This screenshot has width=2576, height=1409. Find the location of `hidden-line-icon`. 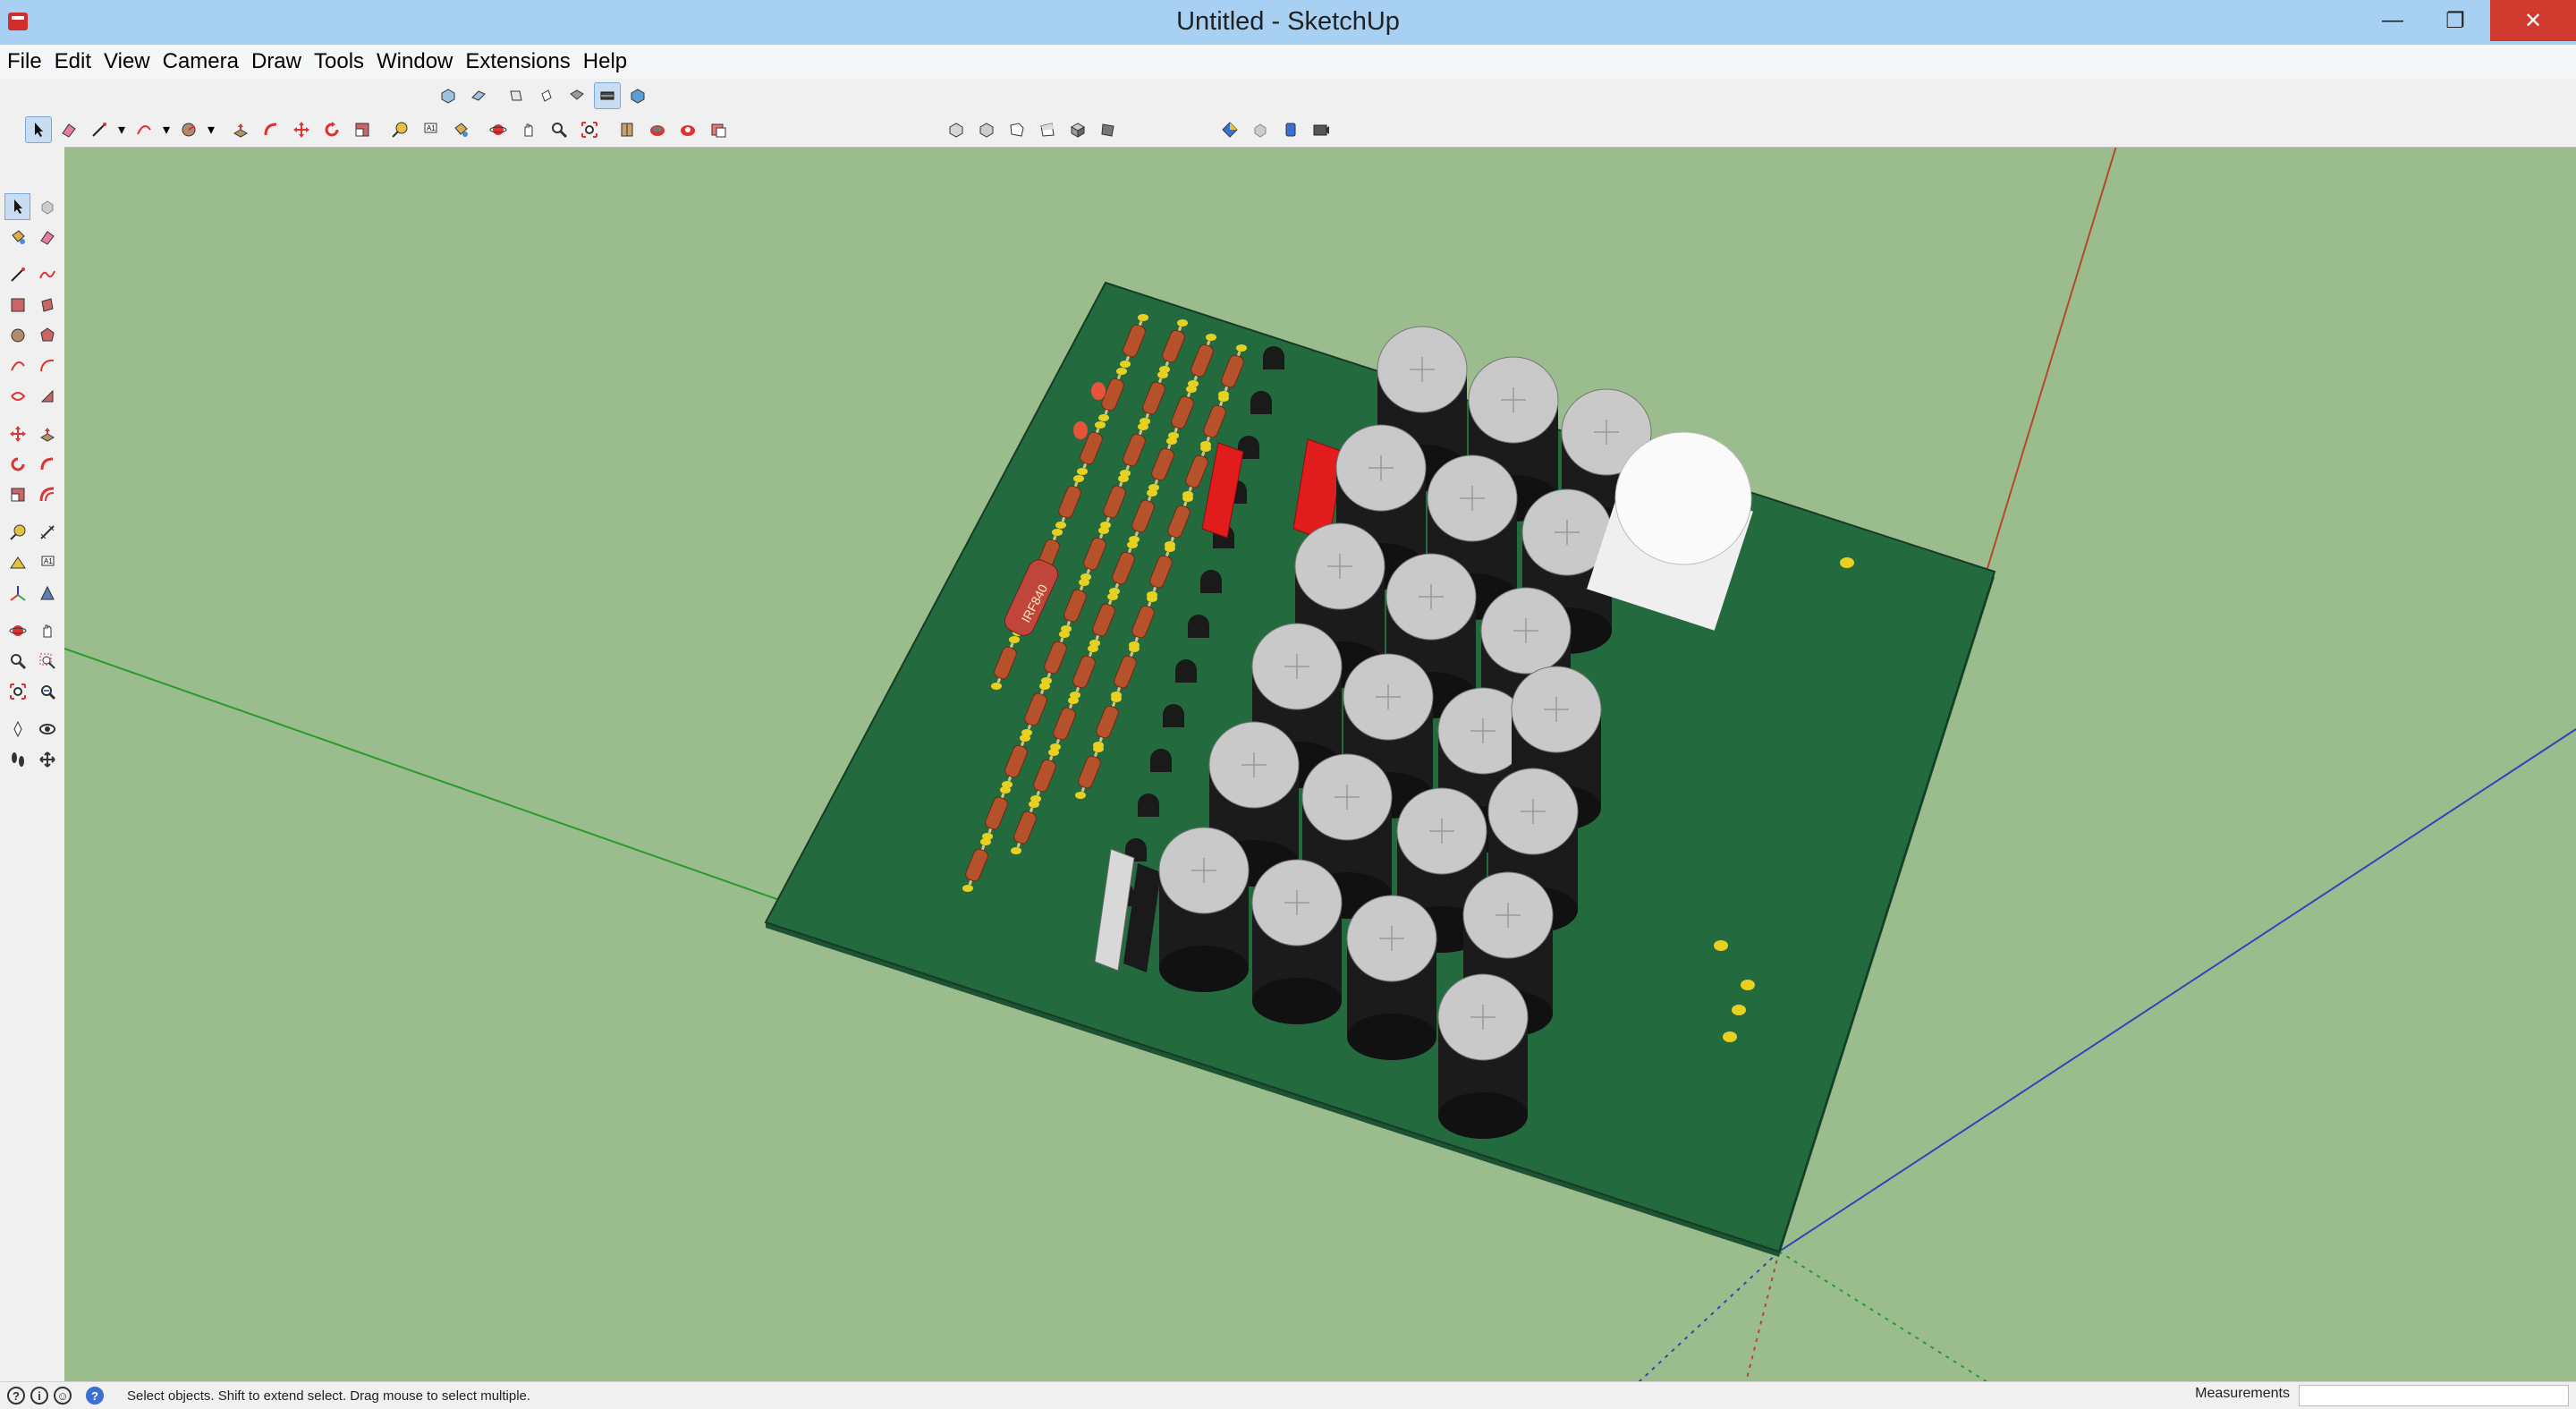

hidden-line-icon is located at coordinates (1047, 130).